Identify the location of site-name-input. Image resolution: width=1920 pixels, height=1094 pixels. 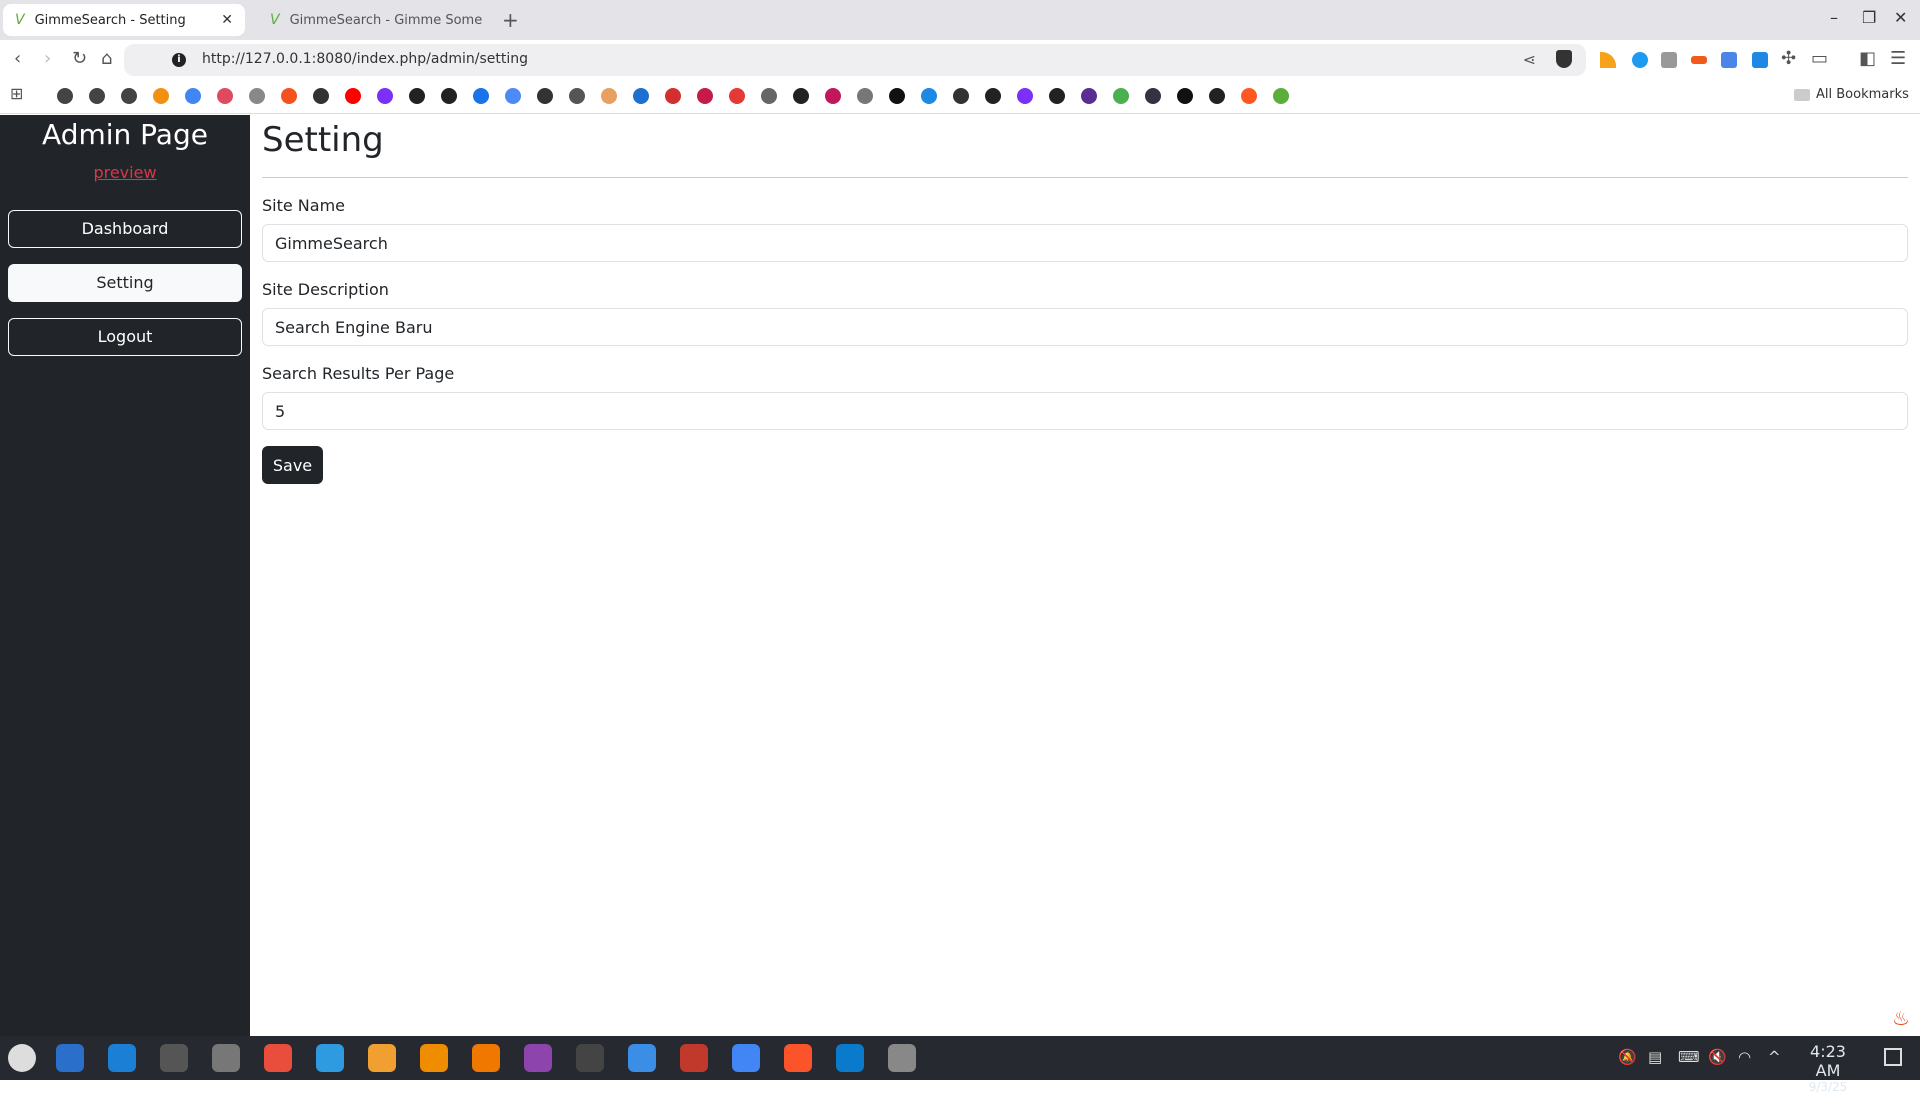
(1085, 243).